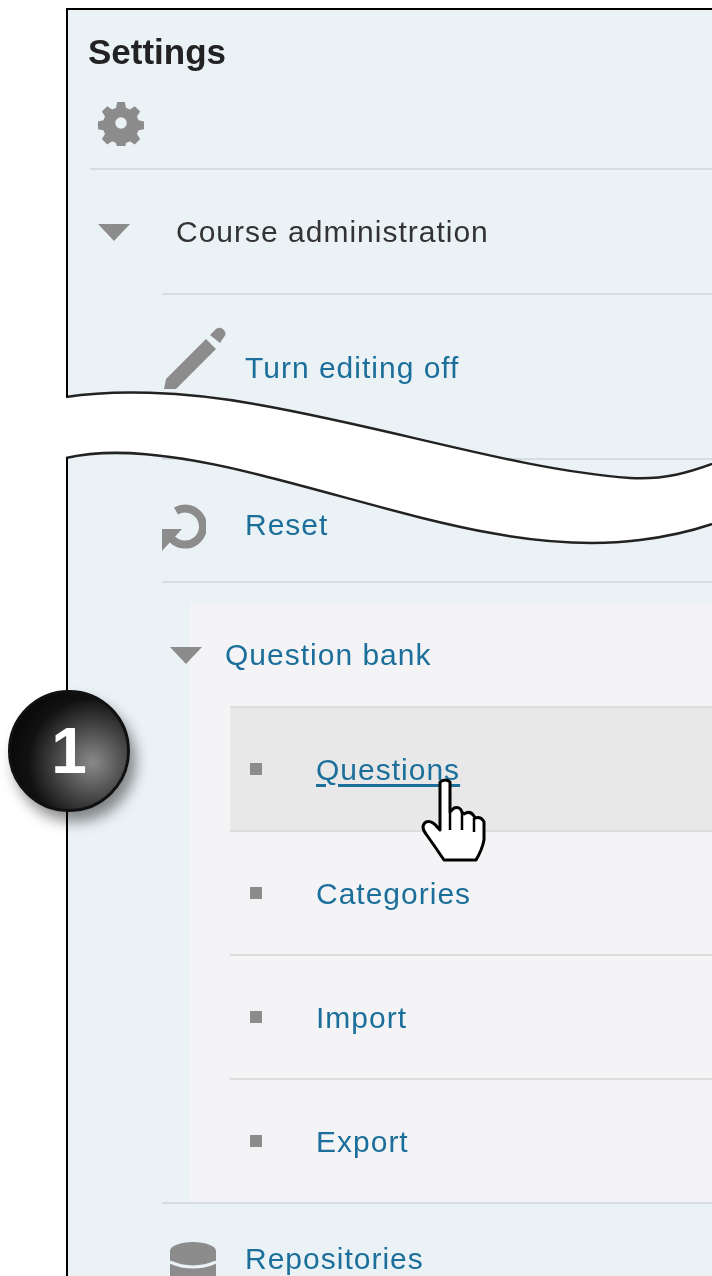 The height and width of the screenshot is (1276, 712). What do you see at coordinates (328, 654) in the screenshot?
I see `menu-link: Question bank` at bounding box center [328, 654].